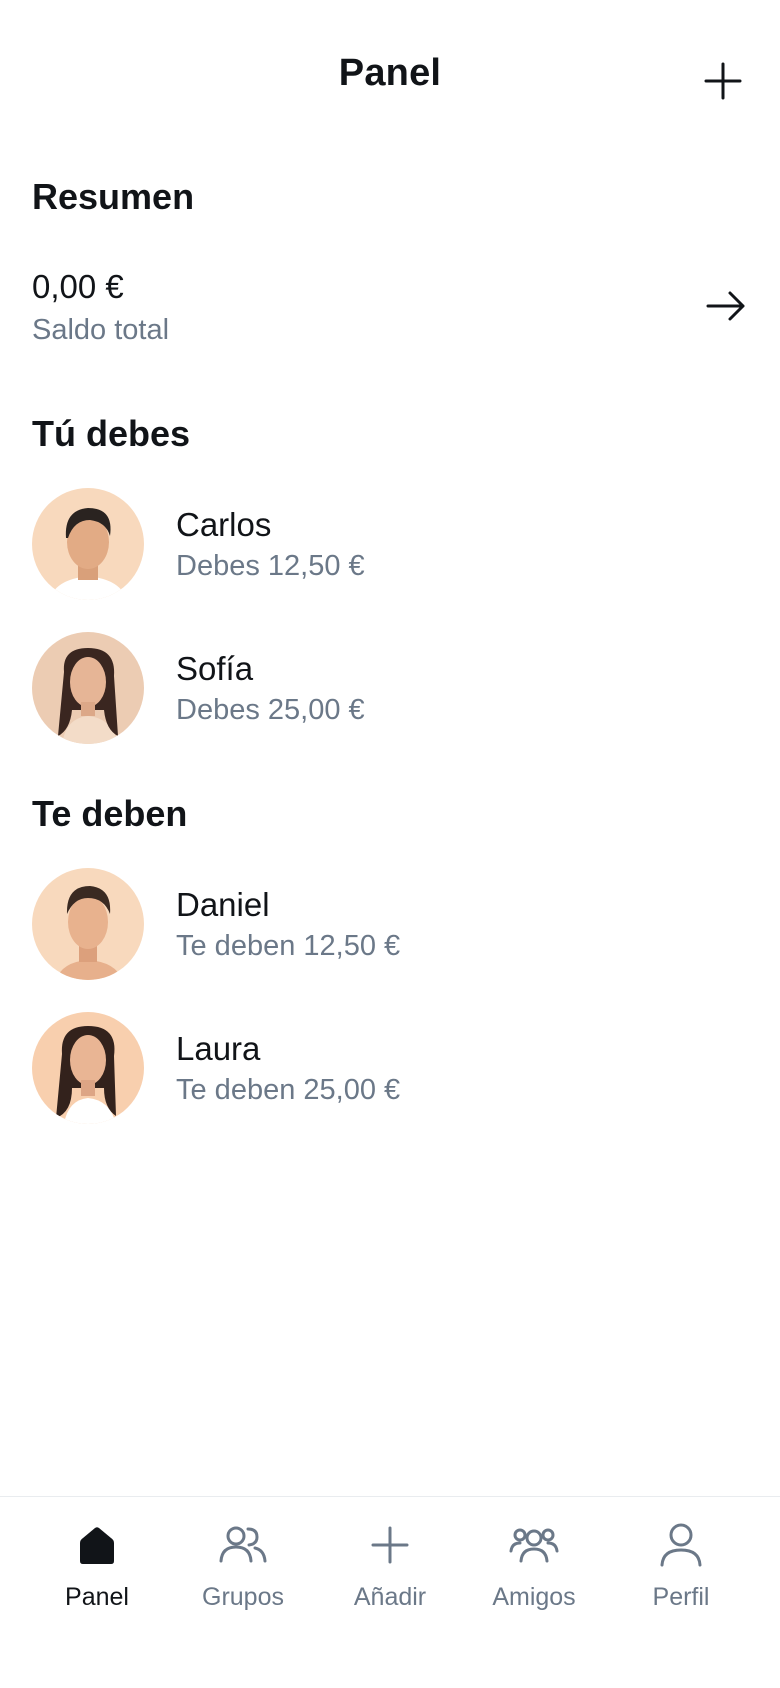  What do you see at coordinates (111, 433) in the screenshot?
I see `you-owe-heading: Tú debes` at bounding box center [111, 433].